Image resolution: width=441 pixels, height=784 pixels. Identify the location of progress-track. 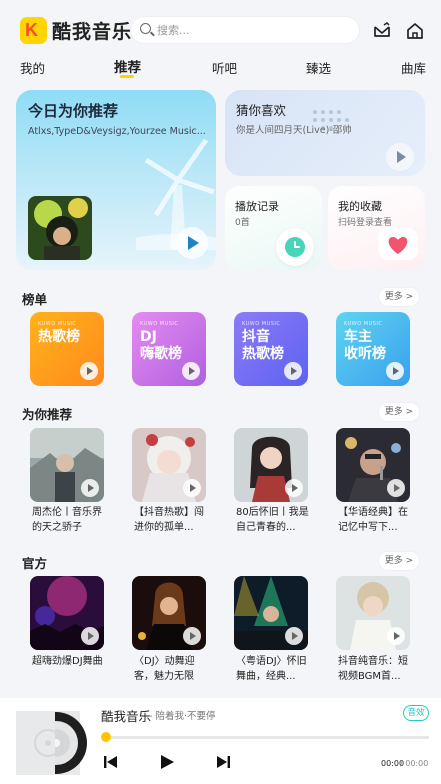
(266, 737).